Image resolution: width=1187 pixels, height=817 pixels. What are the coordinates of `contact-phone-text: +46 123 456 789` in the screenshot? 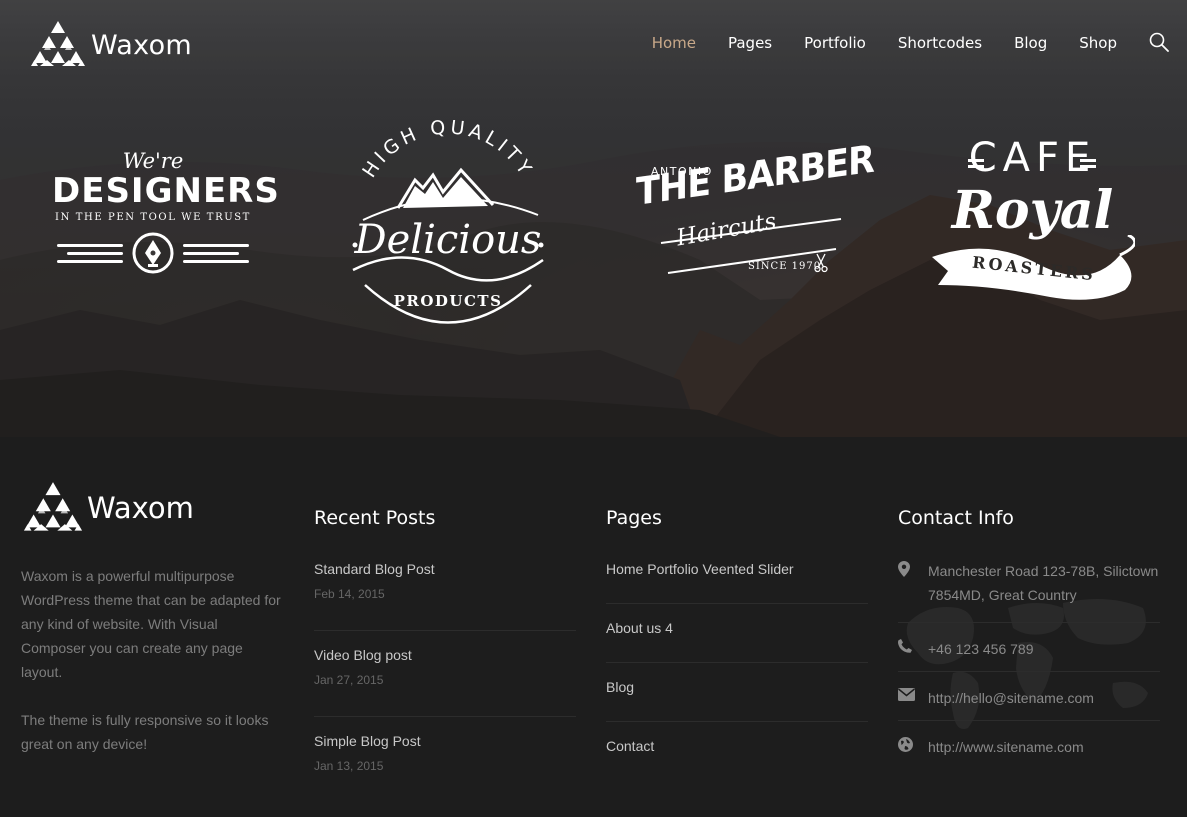 It's located at (981, 649).